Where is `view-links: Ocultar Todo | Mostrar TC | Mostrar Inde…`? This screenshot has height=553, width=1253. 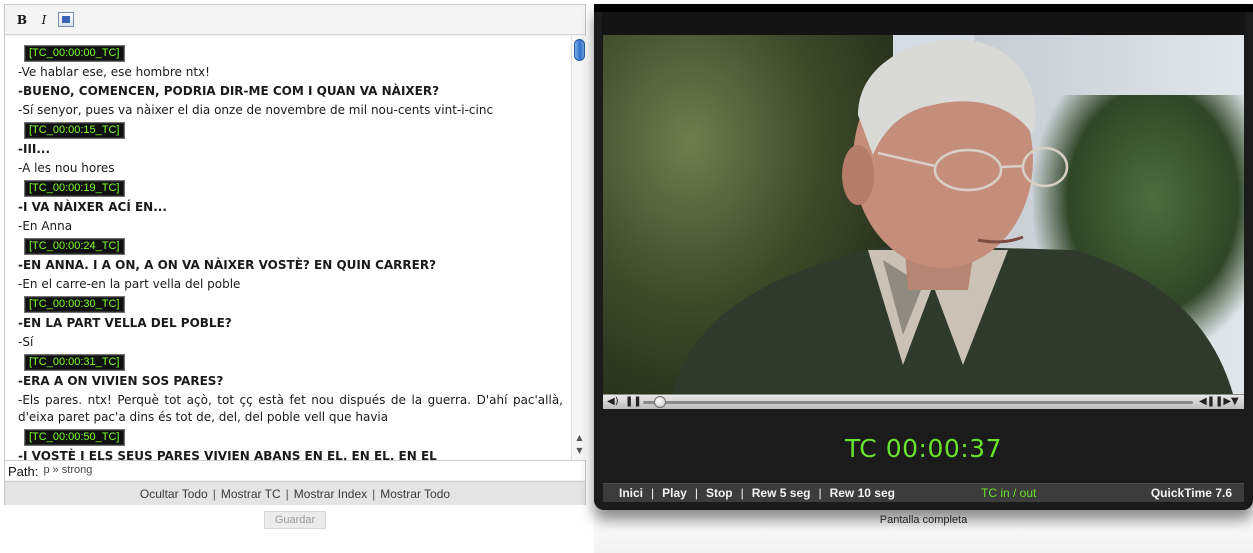
view-links: Ocultar Todo | Mostrar TC | Mostrar Inde… is located at coordinates (295, 493).